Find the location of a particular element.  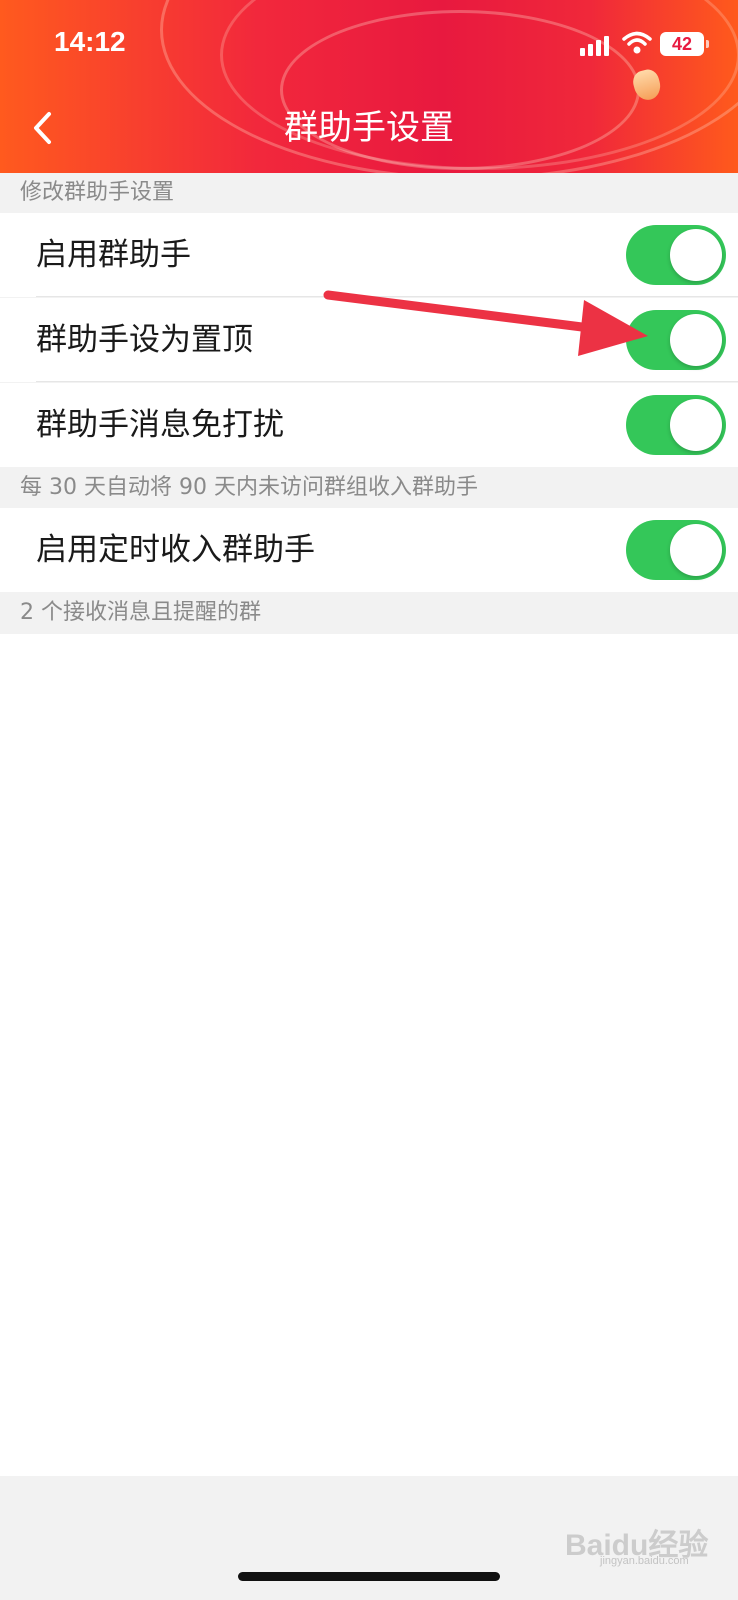

setting-row-enable: 启用群助手 is located at coordinates (369, 255).